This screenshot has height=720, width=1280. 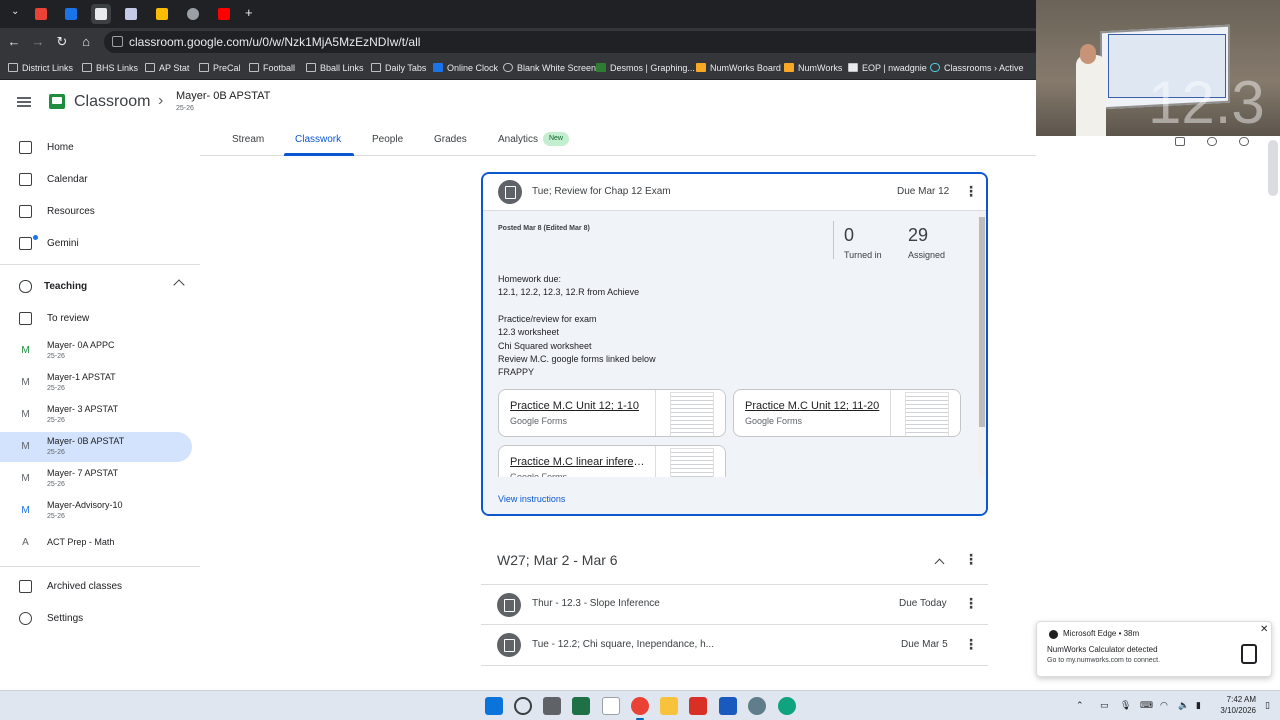 I want to click on sidebar-class-item: A ACT Prep - Math, so click(x=96, y=543).